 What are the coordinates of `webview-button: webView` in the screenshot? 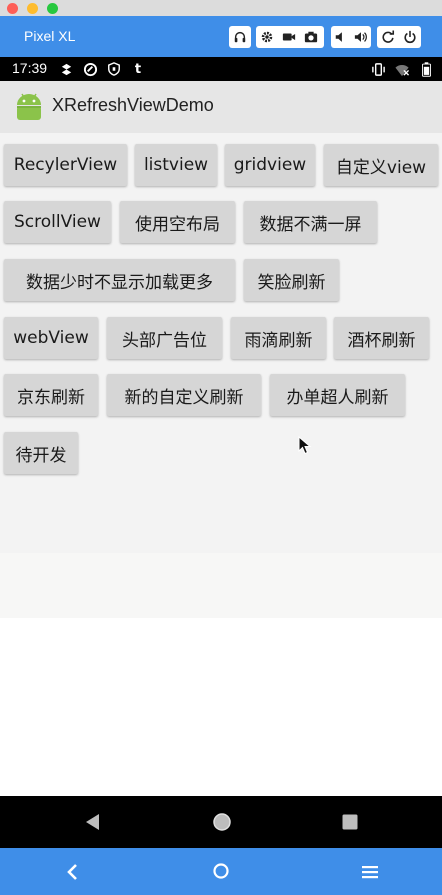 It's located at (51, 338).